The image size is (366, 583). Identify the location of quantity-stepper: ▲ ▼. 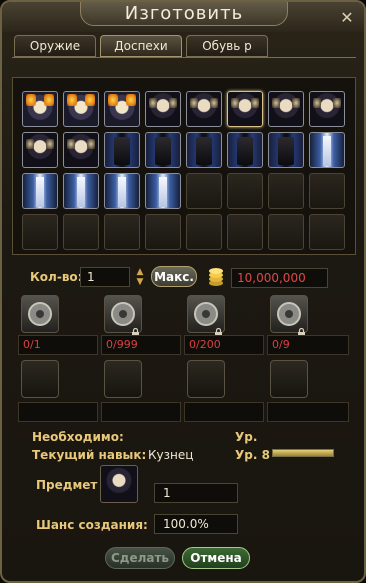
(140, 277).